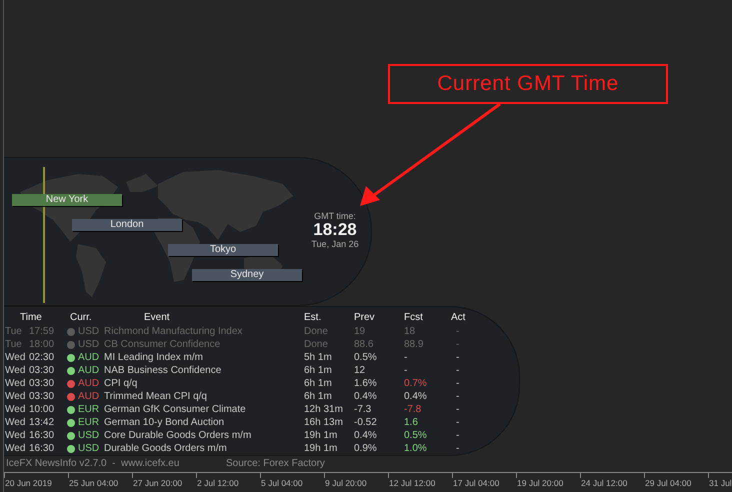 The image size is (732, 492). I want to click on session-bar: Sydney, so click(247, 275).